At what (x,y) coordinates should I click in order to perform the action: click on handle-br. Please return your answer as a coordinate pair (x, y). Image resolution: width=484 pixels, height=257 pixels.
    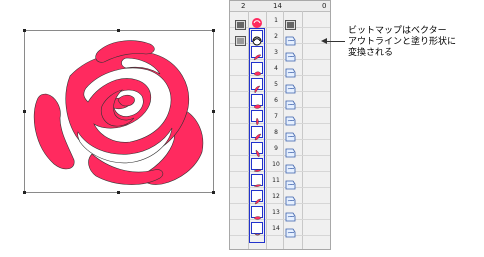
    Looking at the image, I should click on (213, 192).